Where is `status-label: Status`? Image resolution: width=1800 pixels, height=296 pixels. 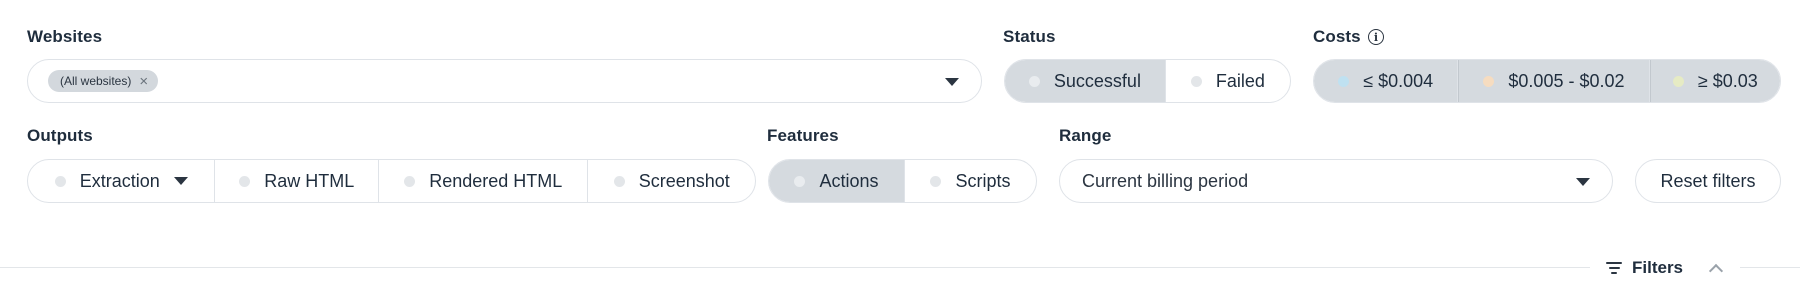
status-label: Status is located at coordinates (1029, 36).